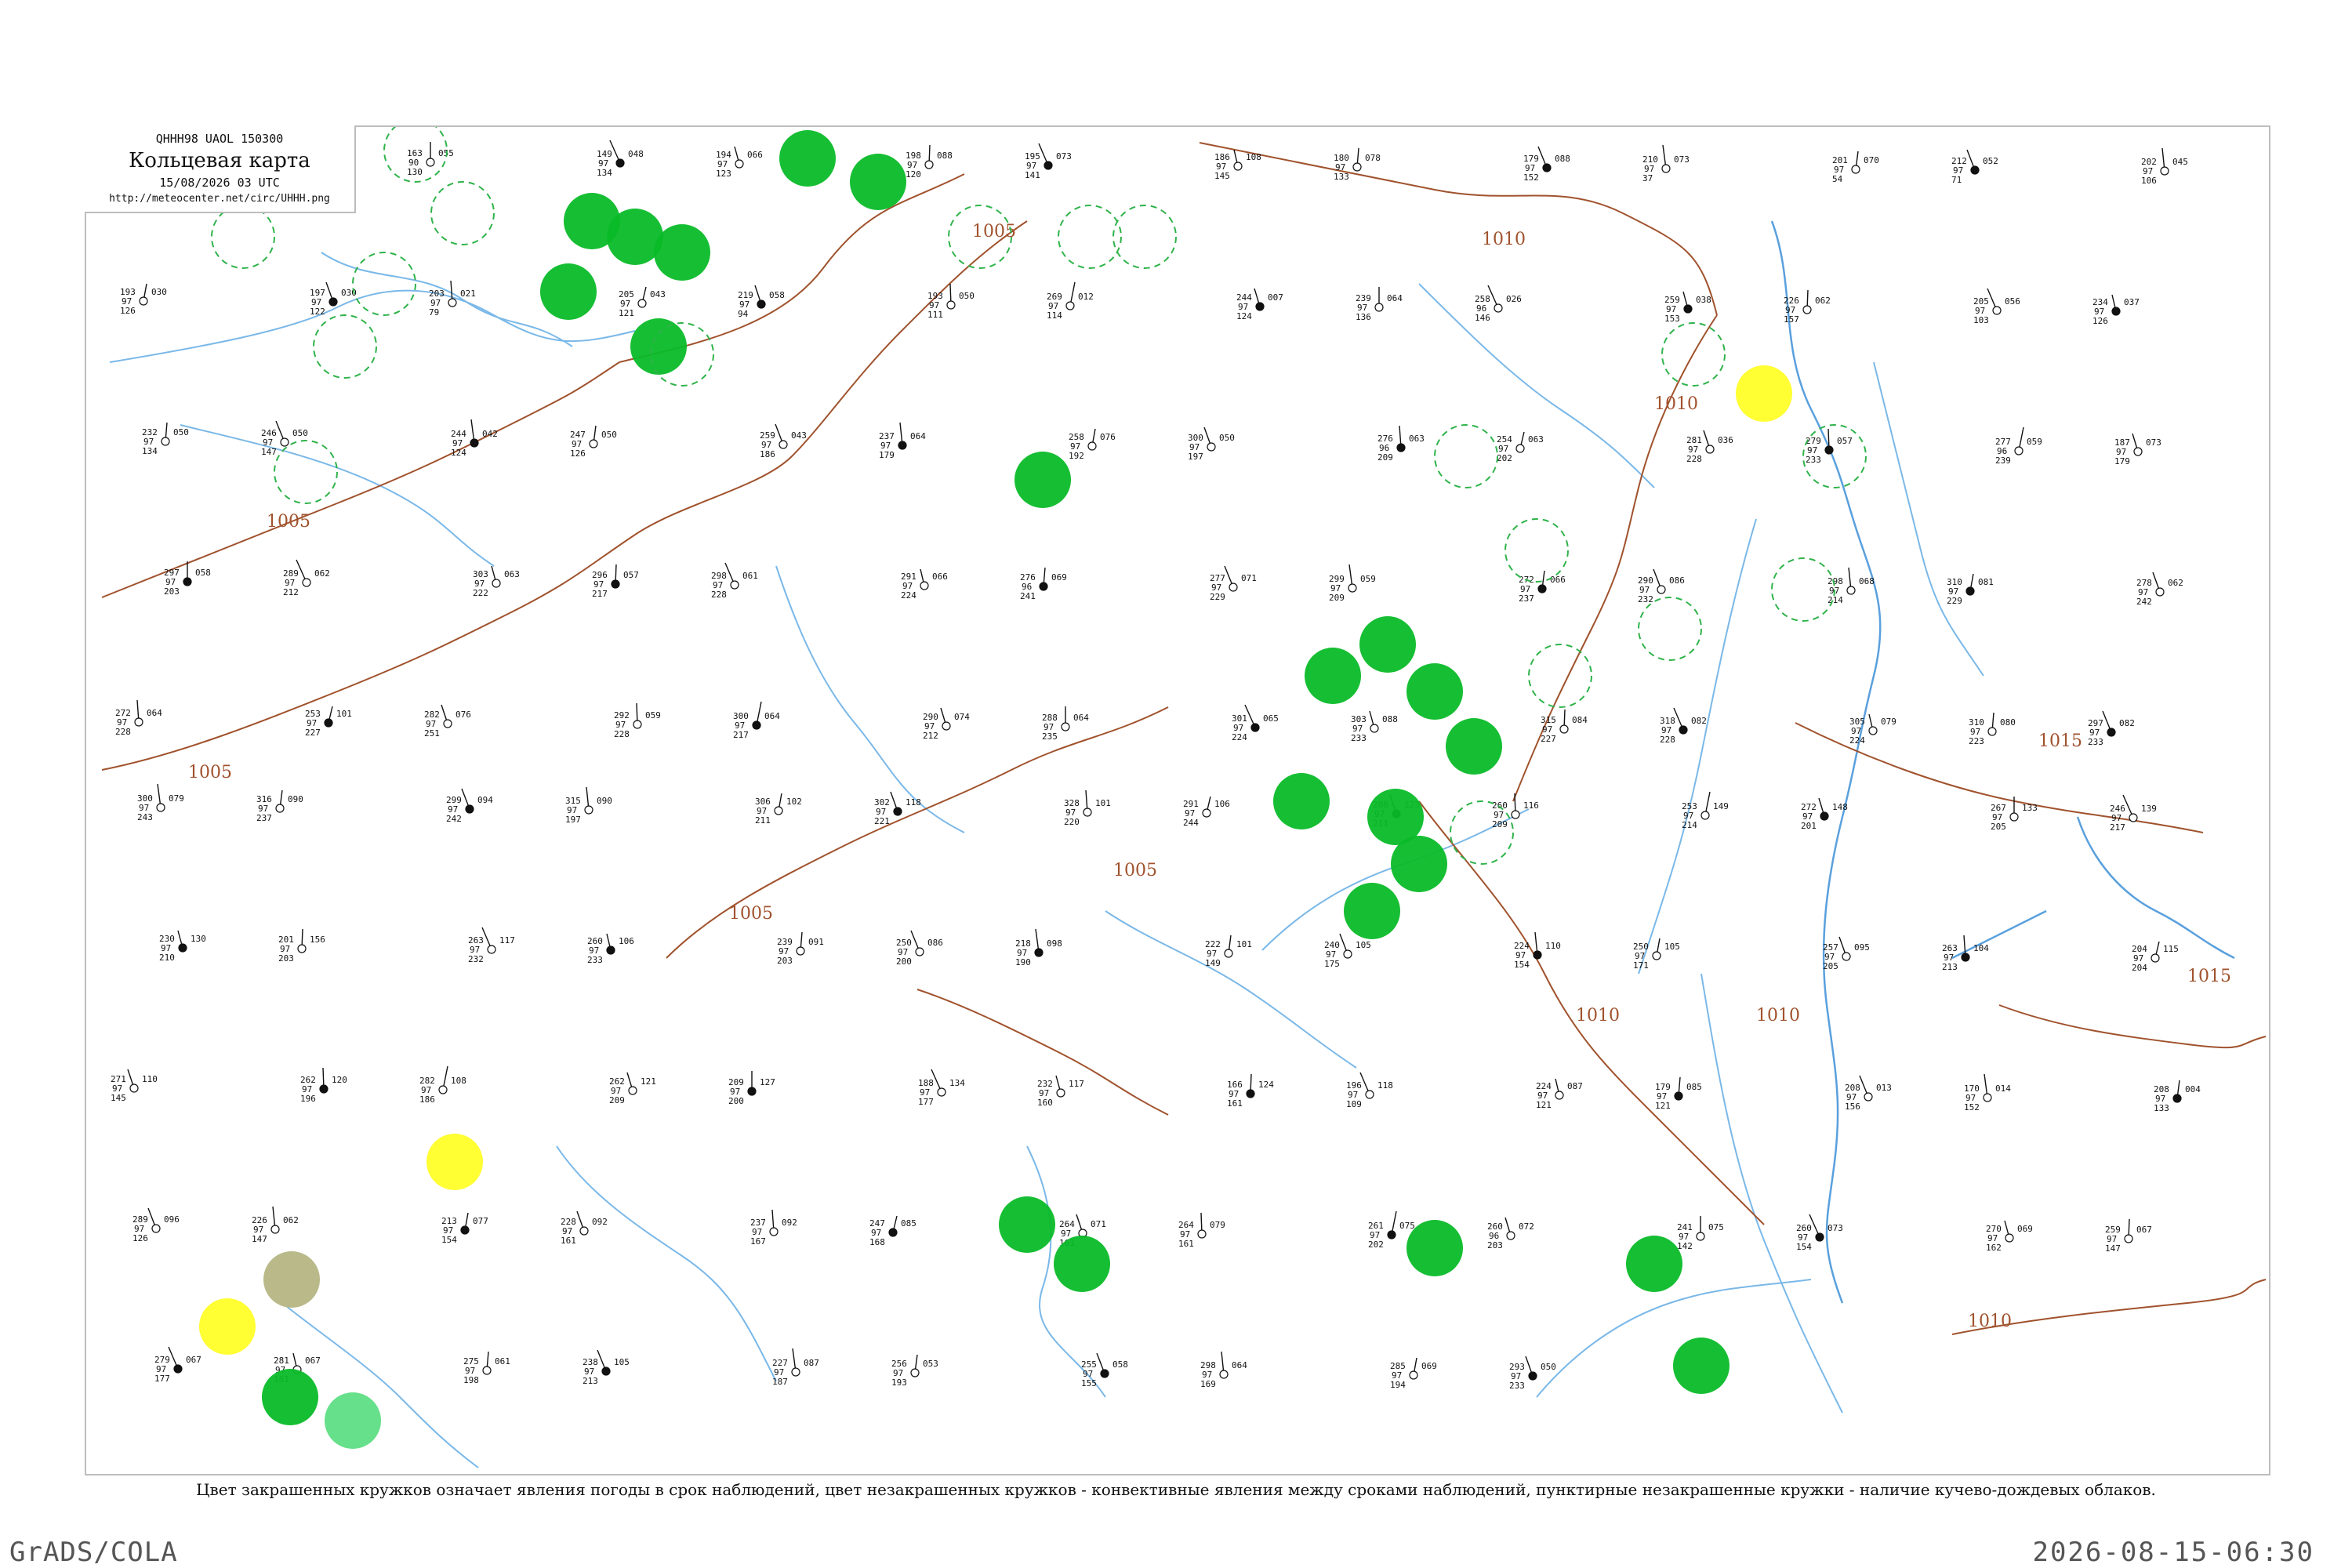 This screenshot has width=2352, height=1568. What do you see at coordinates (2030, 808) in the screenshot?
I see `station-pressure-tendency: 133` at bounding box center [2030, 808].